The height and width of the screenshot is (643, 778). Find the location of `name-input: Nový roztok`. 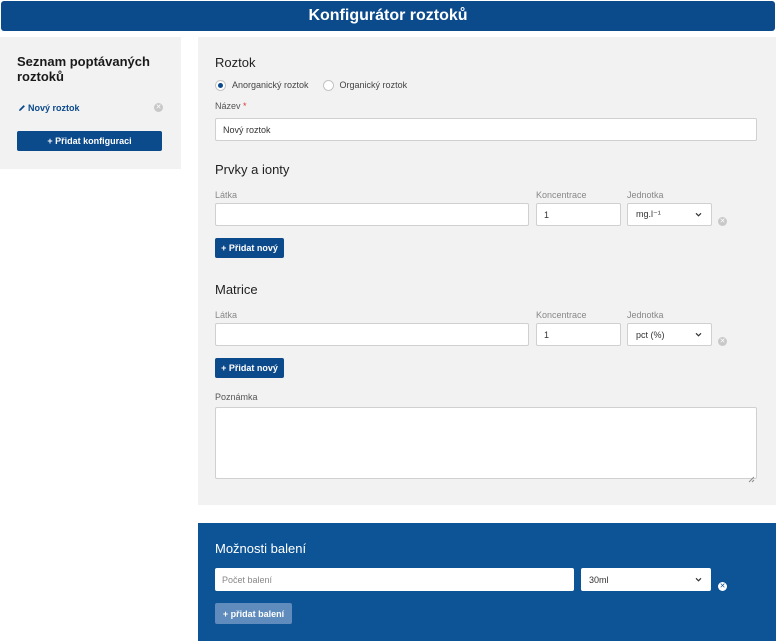

name-input: Nový roztok is located at coordinates (486, 129).